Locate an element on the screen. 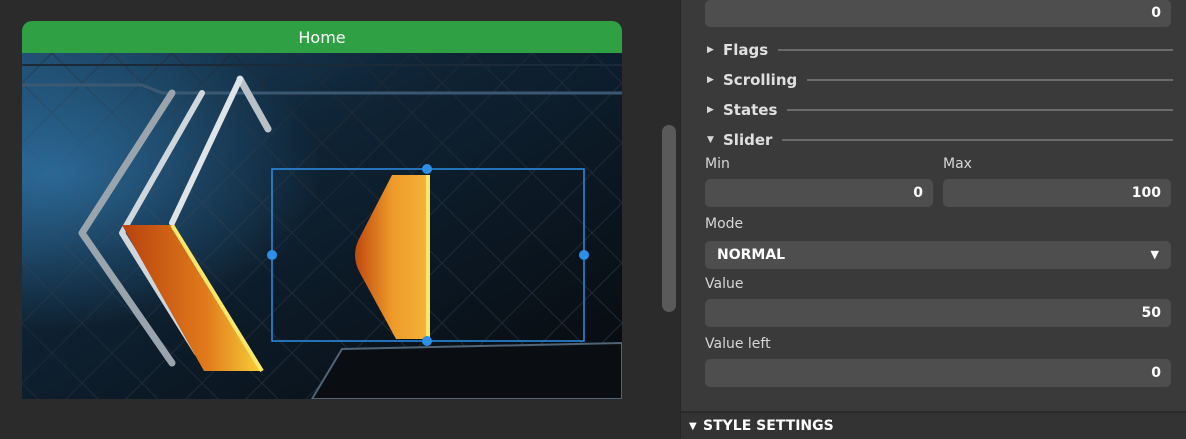 The image size is (1186, 439). mode-select: NORMAL ▼ is located at coordinates (938, 255).